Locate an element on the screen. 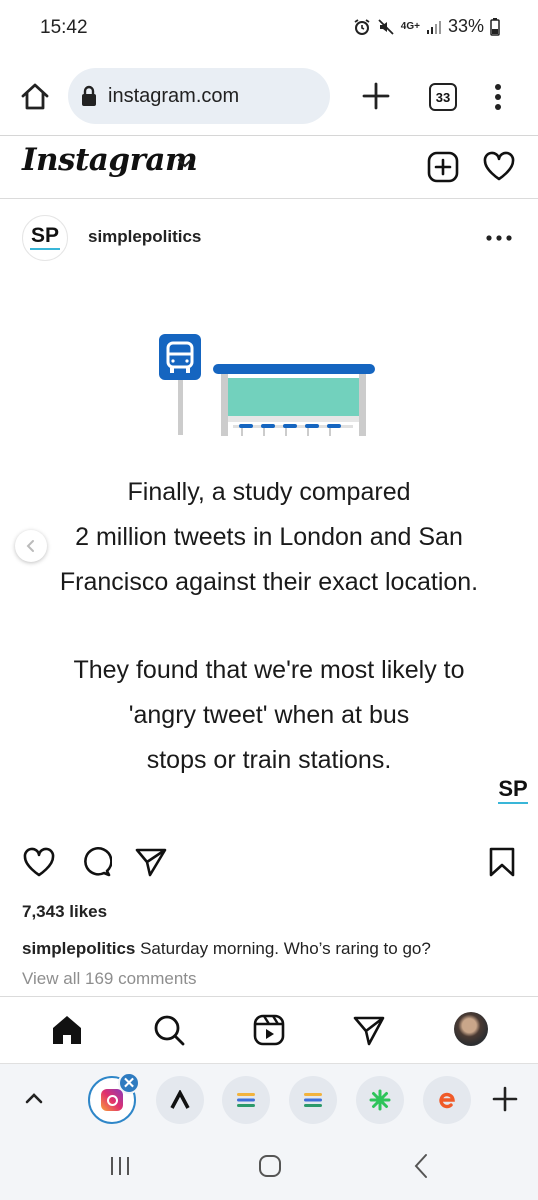 The width and height of the screenshot is (538, 1200). image-text-line: stops or train stations. is located at coordinates (269, 760).